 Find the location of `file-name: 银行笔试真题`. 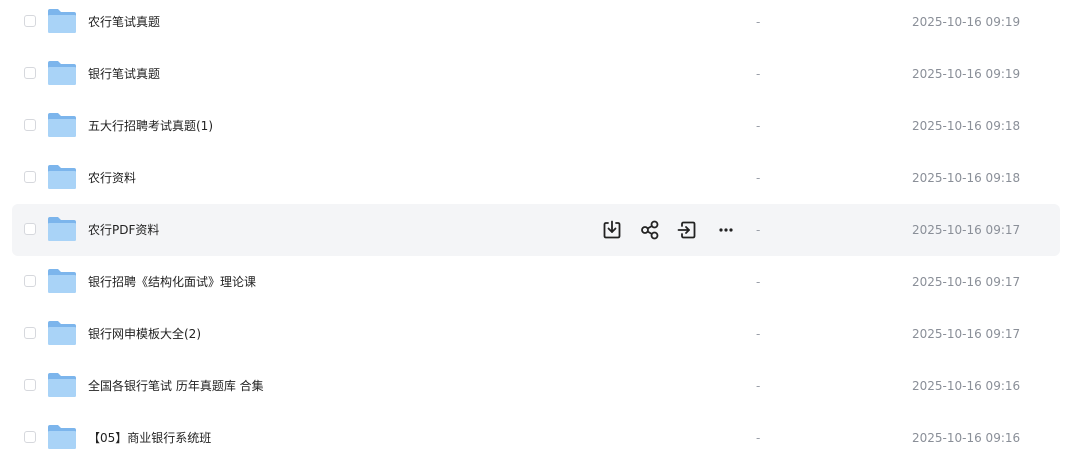

file-name: 银行笔试真题 is located at coordinates (124, 74).